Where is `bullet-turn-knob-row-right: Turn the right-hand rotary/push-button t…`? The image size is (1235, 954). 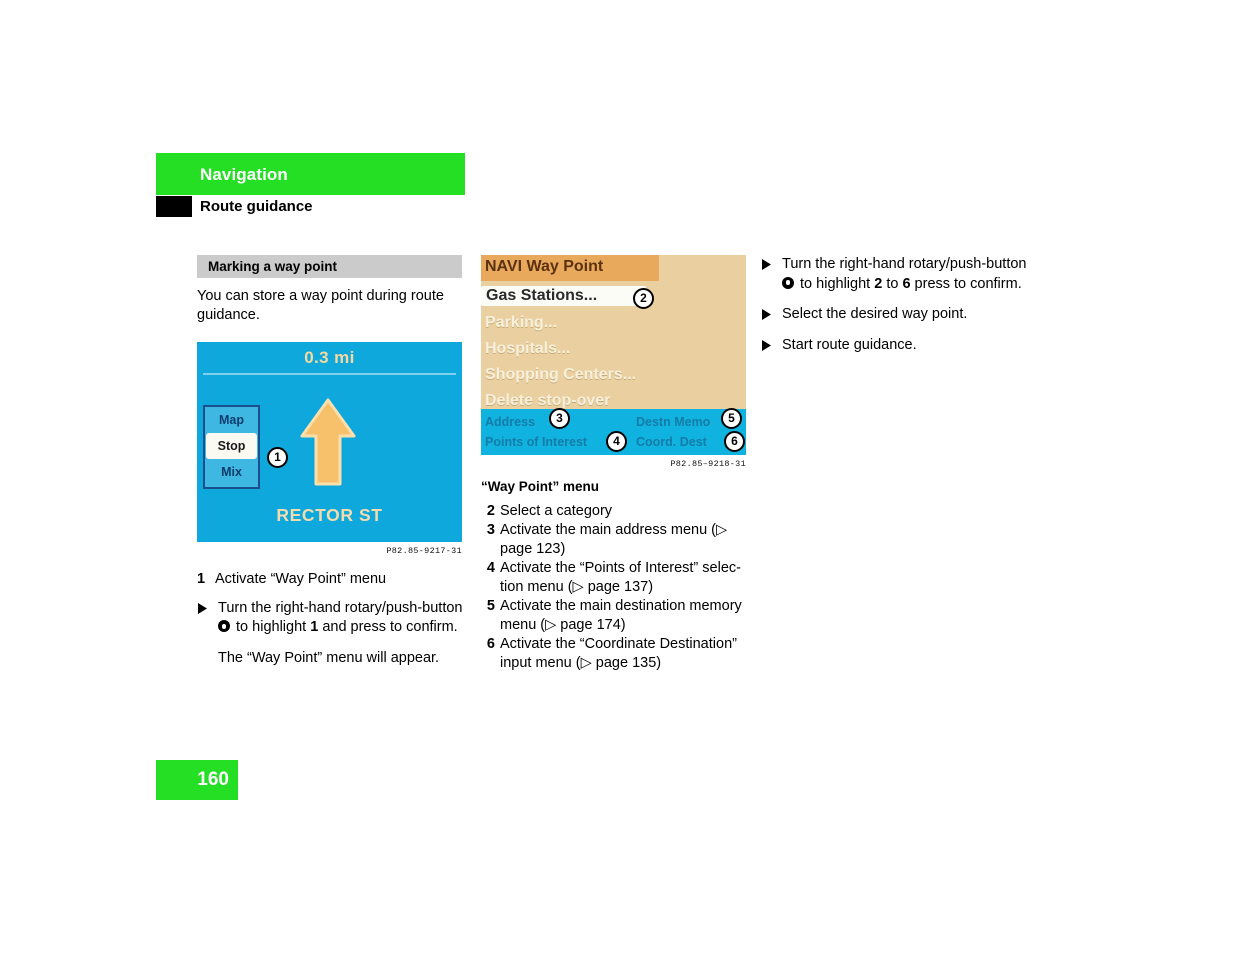 bullet-turn-knob-row-right: Turn the right-hand rotary/push-button t… is located at coordinates (897, 274).